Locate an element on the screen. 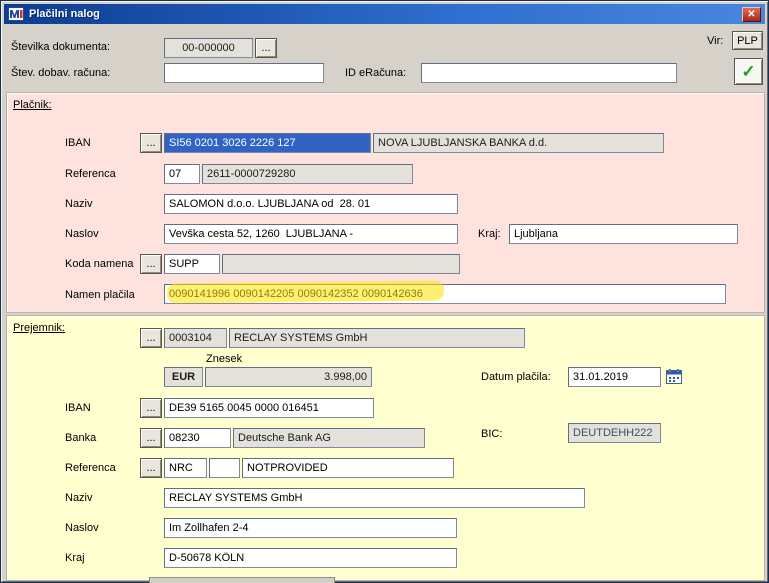 This screenshot has height=583, width=769. recipient-reference-label: Referenca is located at coordinates (90, 468).